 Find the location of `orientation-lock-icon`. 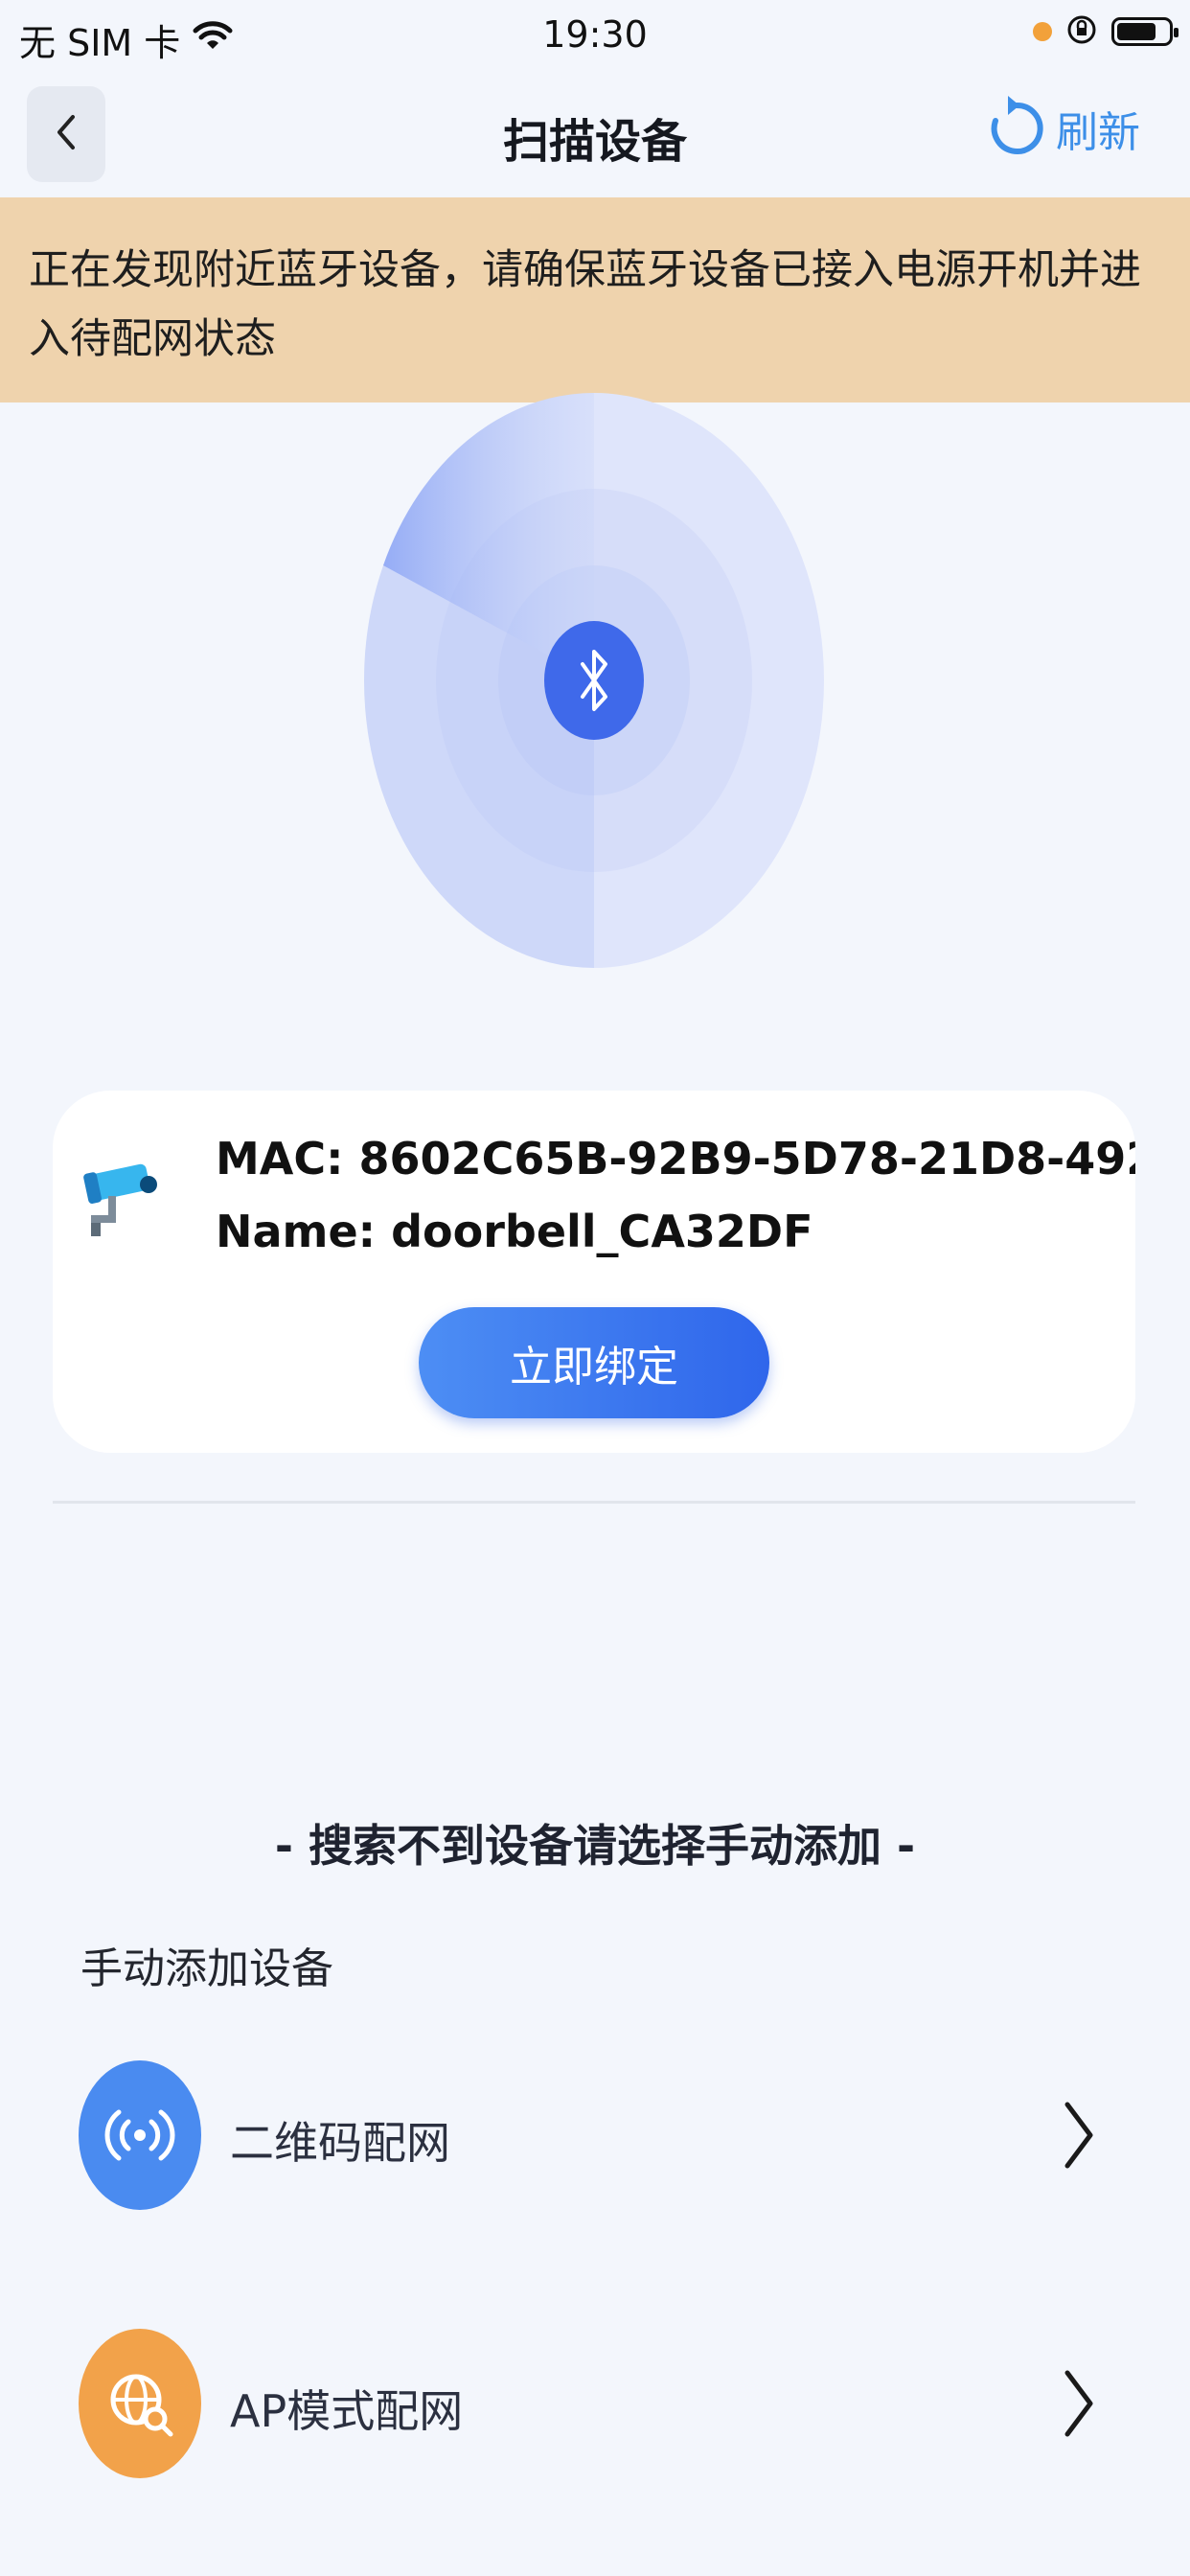

orientation-lock-icon is located at coordinates (1081, 31).